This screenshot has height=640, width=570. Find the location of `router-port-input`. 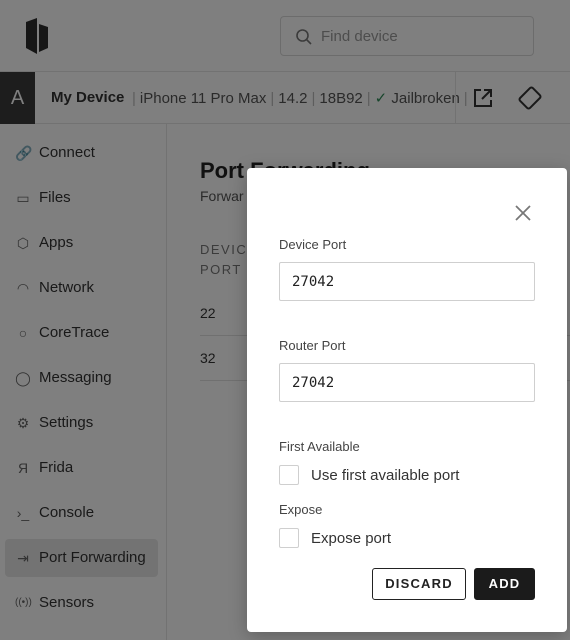

router-port-input is located at coordinates (407, 382).